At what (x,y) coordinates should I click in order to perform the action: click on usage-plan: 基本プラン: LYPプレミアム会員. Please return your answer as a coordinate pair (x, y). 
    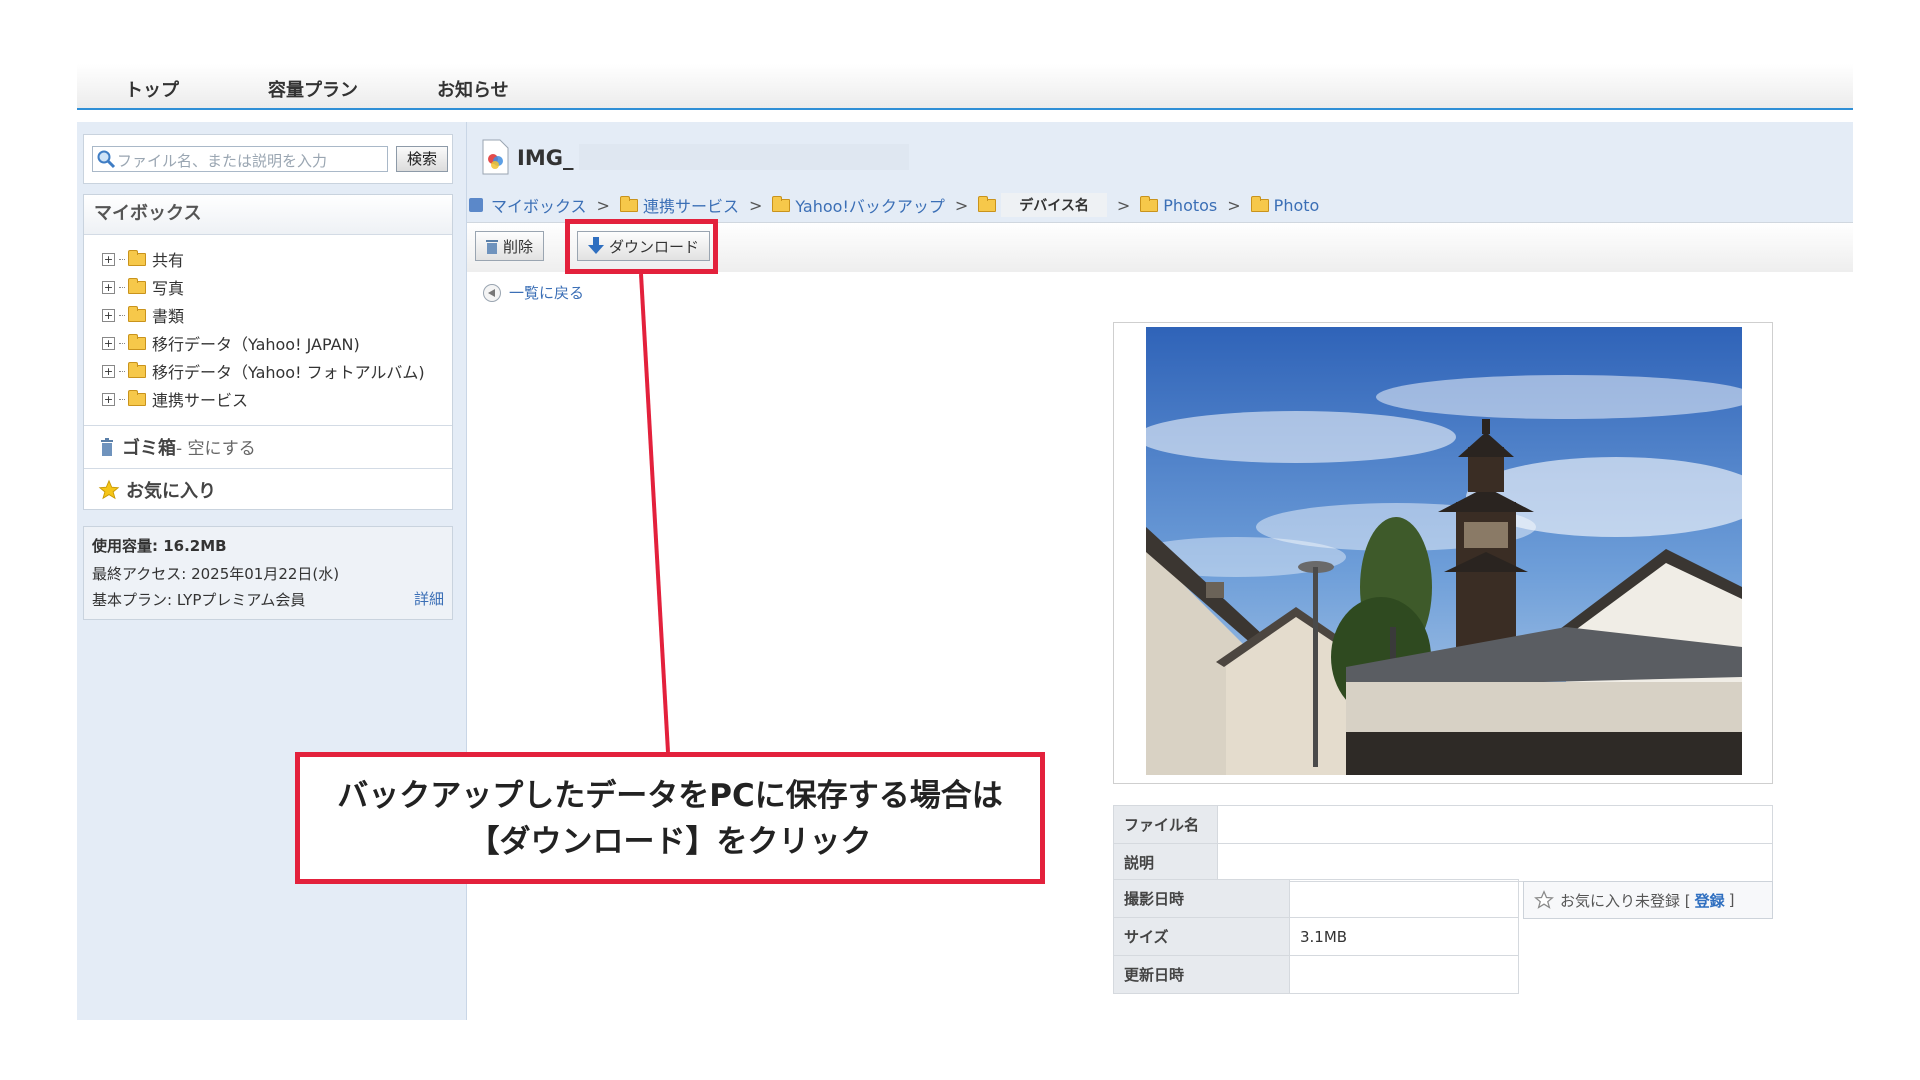
    Looking at the image, I should click on (199, 600).